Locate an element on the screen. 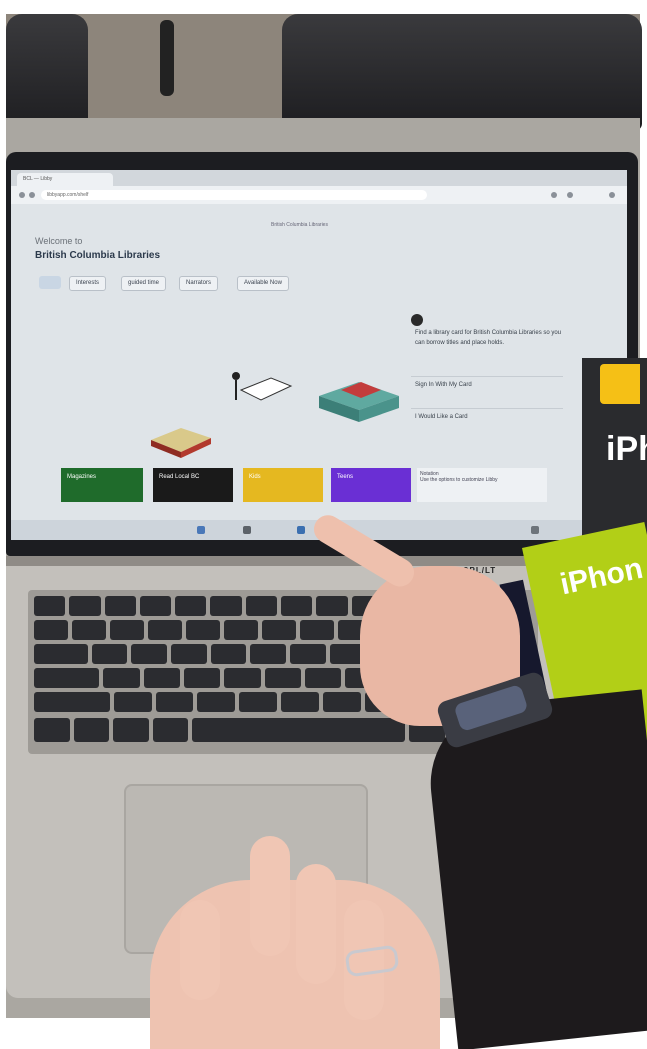  library-name: British Columbia Libraries is located at coordinates (98, 255).